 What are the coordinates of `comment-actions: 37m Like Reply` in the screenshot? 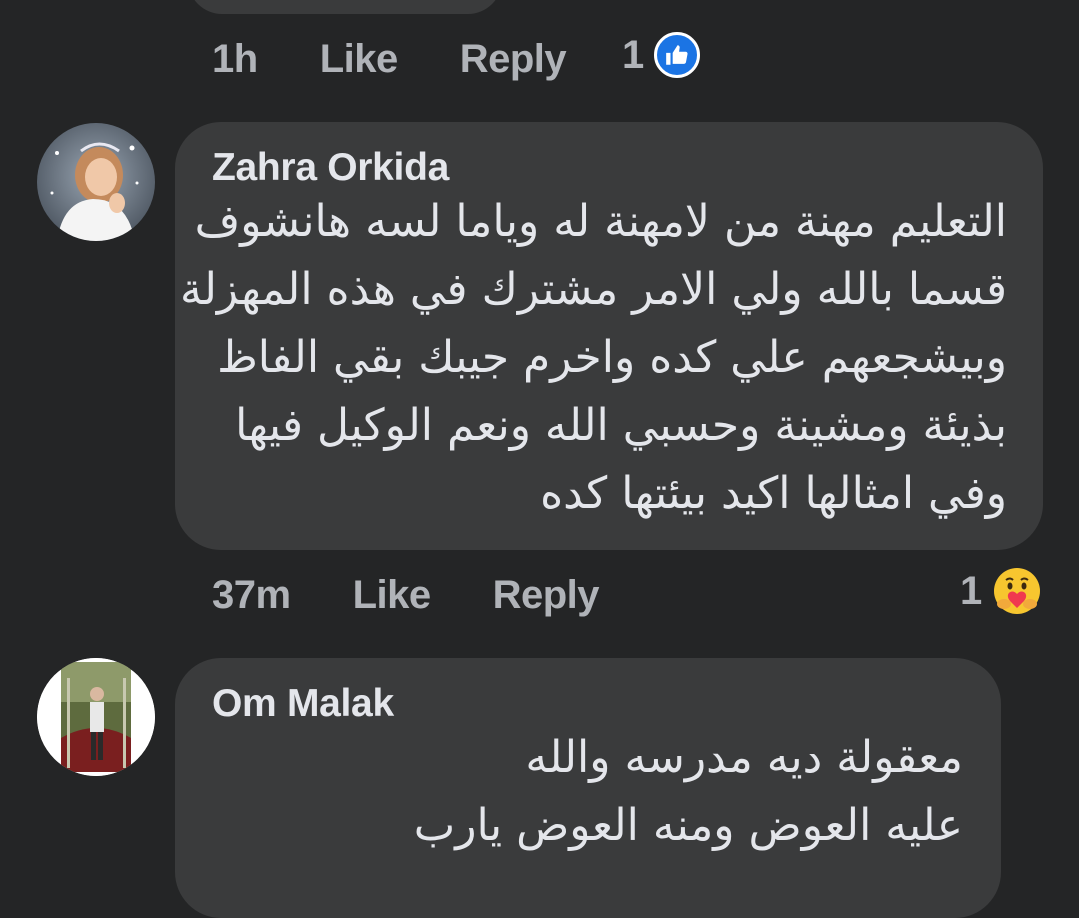 It's located at (406, 595).